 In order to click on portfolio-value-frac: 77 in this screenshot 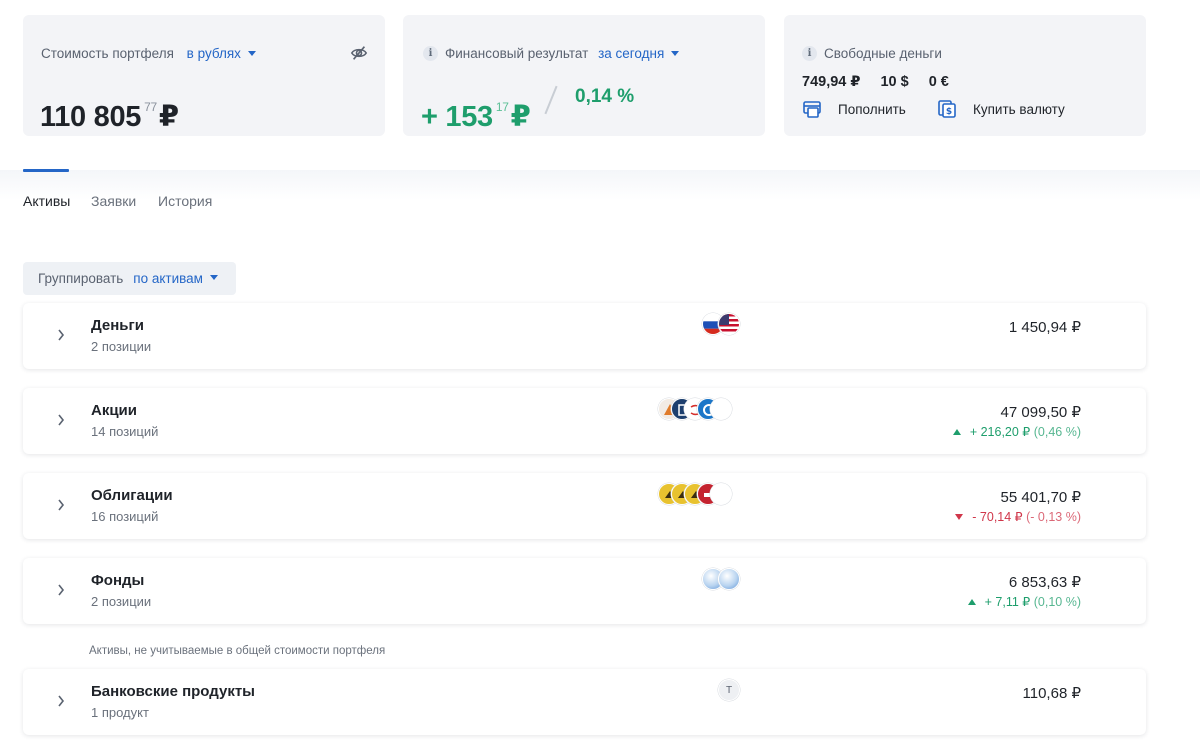, I will do `click(150, 107)`.